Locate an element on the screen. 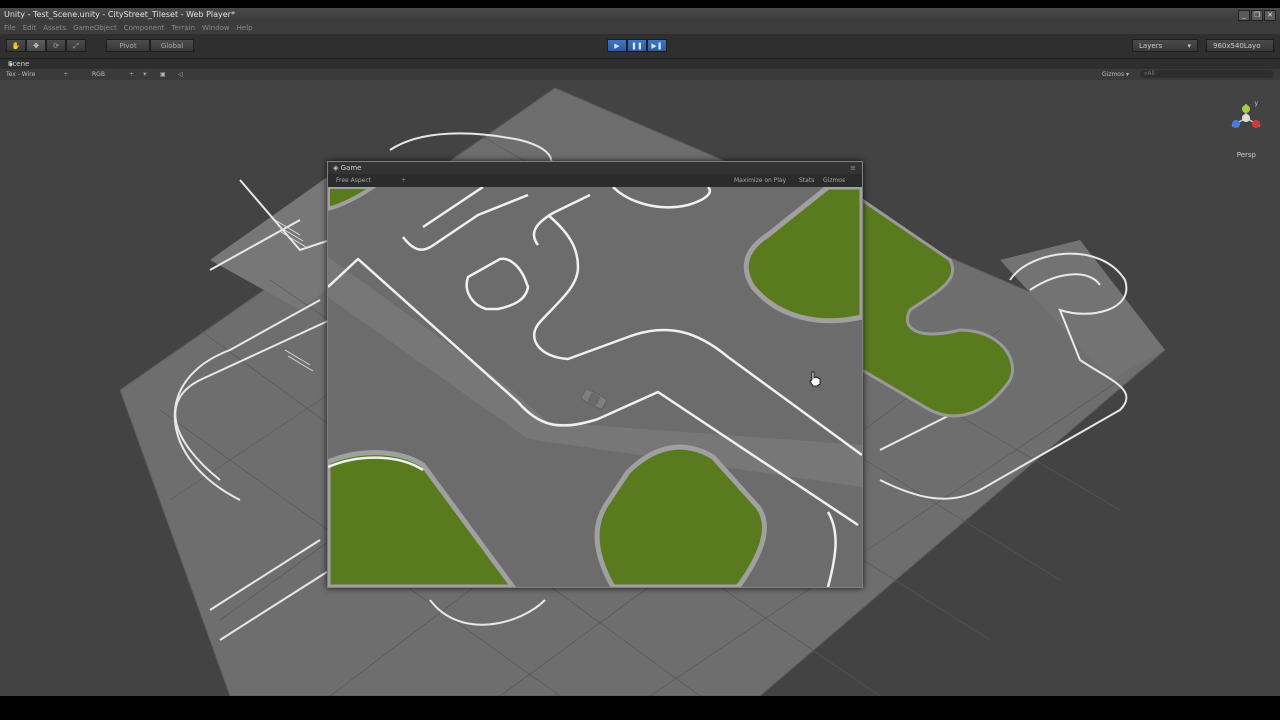  menu-edit: Edit is located at coordinates (30, 28).